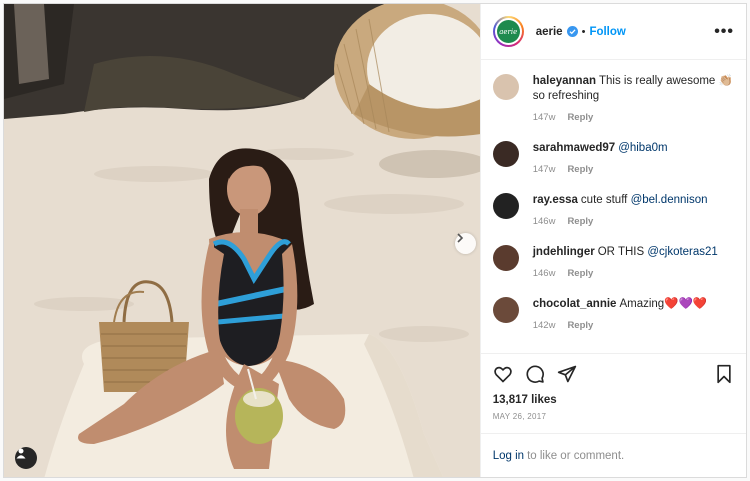  I want to click on user-tag-button, so click(26, 458).